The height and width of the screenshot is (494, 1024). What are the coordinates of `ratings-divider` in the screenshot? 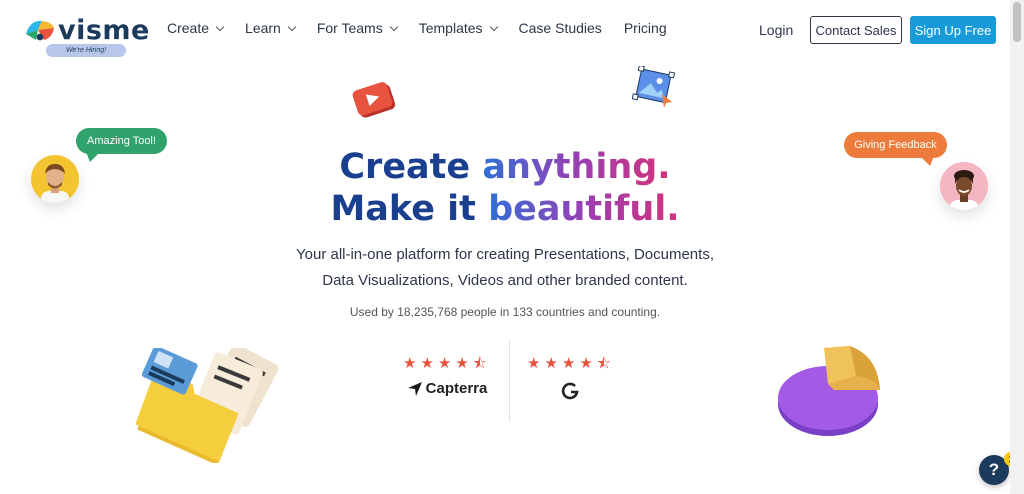 It's located at (509, 381).